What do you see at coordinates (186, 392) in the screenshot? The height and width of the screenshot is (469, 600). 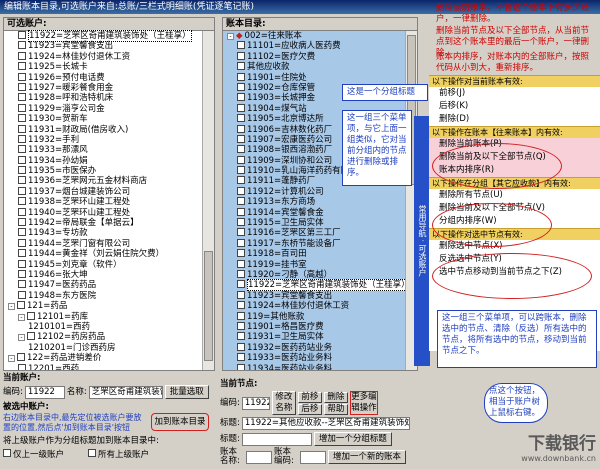 I see `batch-select-button: 批量选取` at bounding box center [186, 392].